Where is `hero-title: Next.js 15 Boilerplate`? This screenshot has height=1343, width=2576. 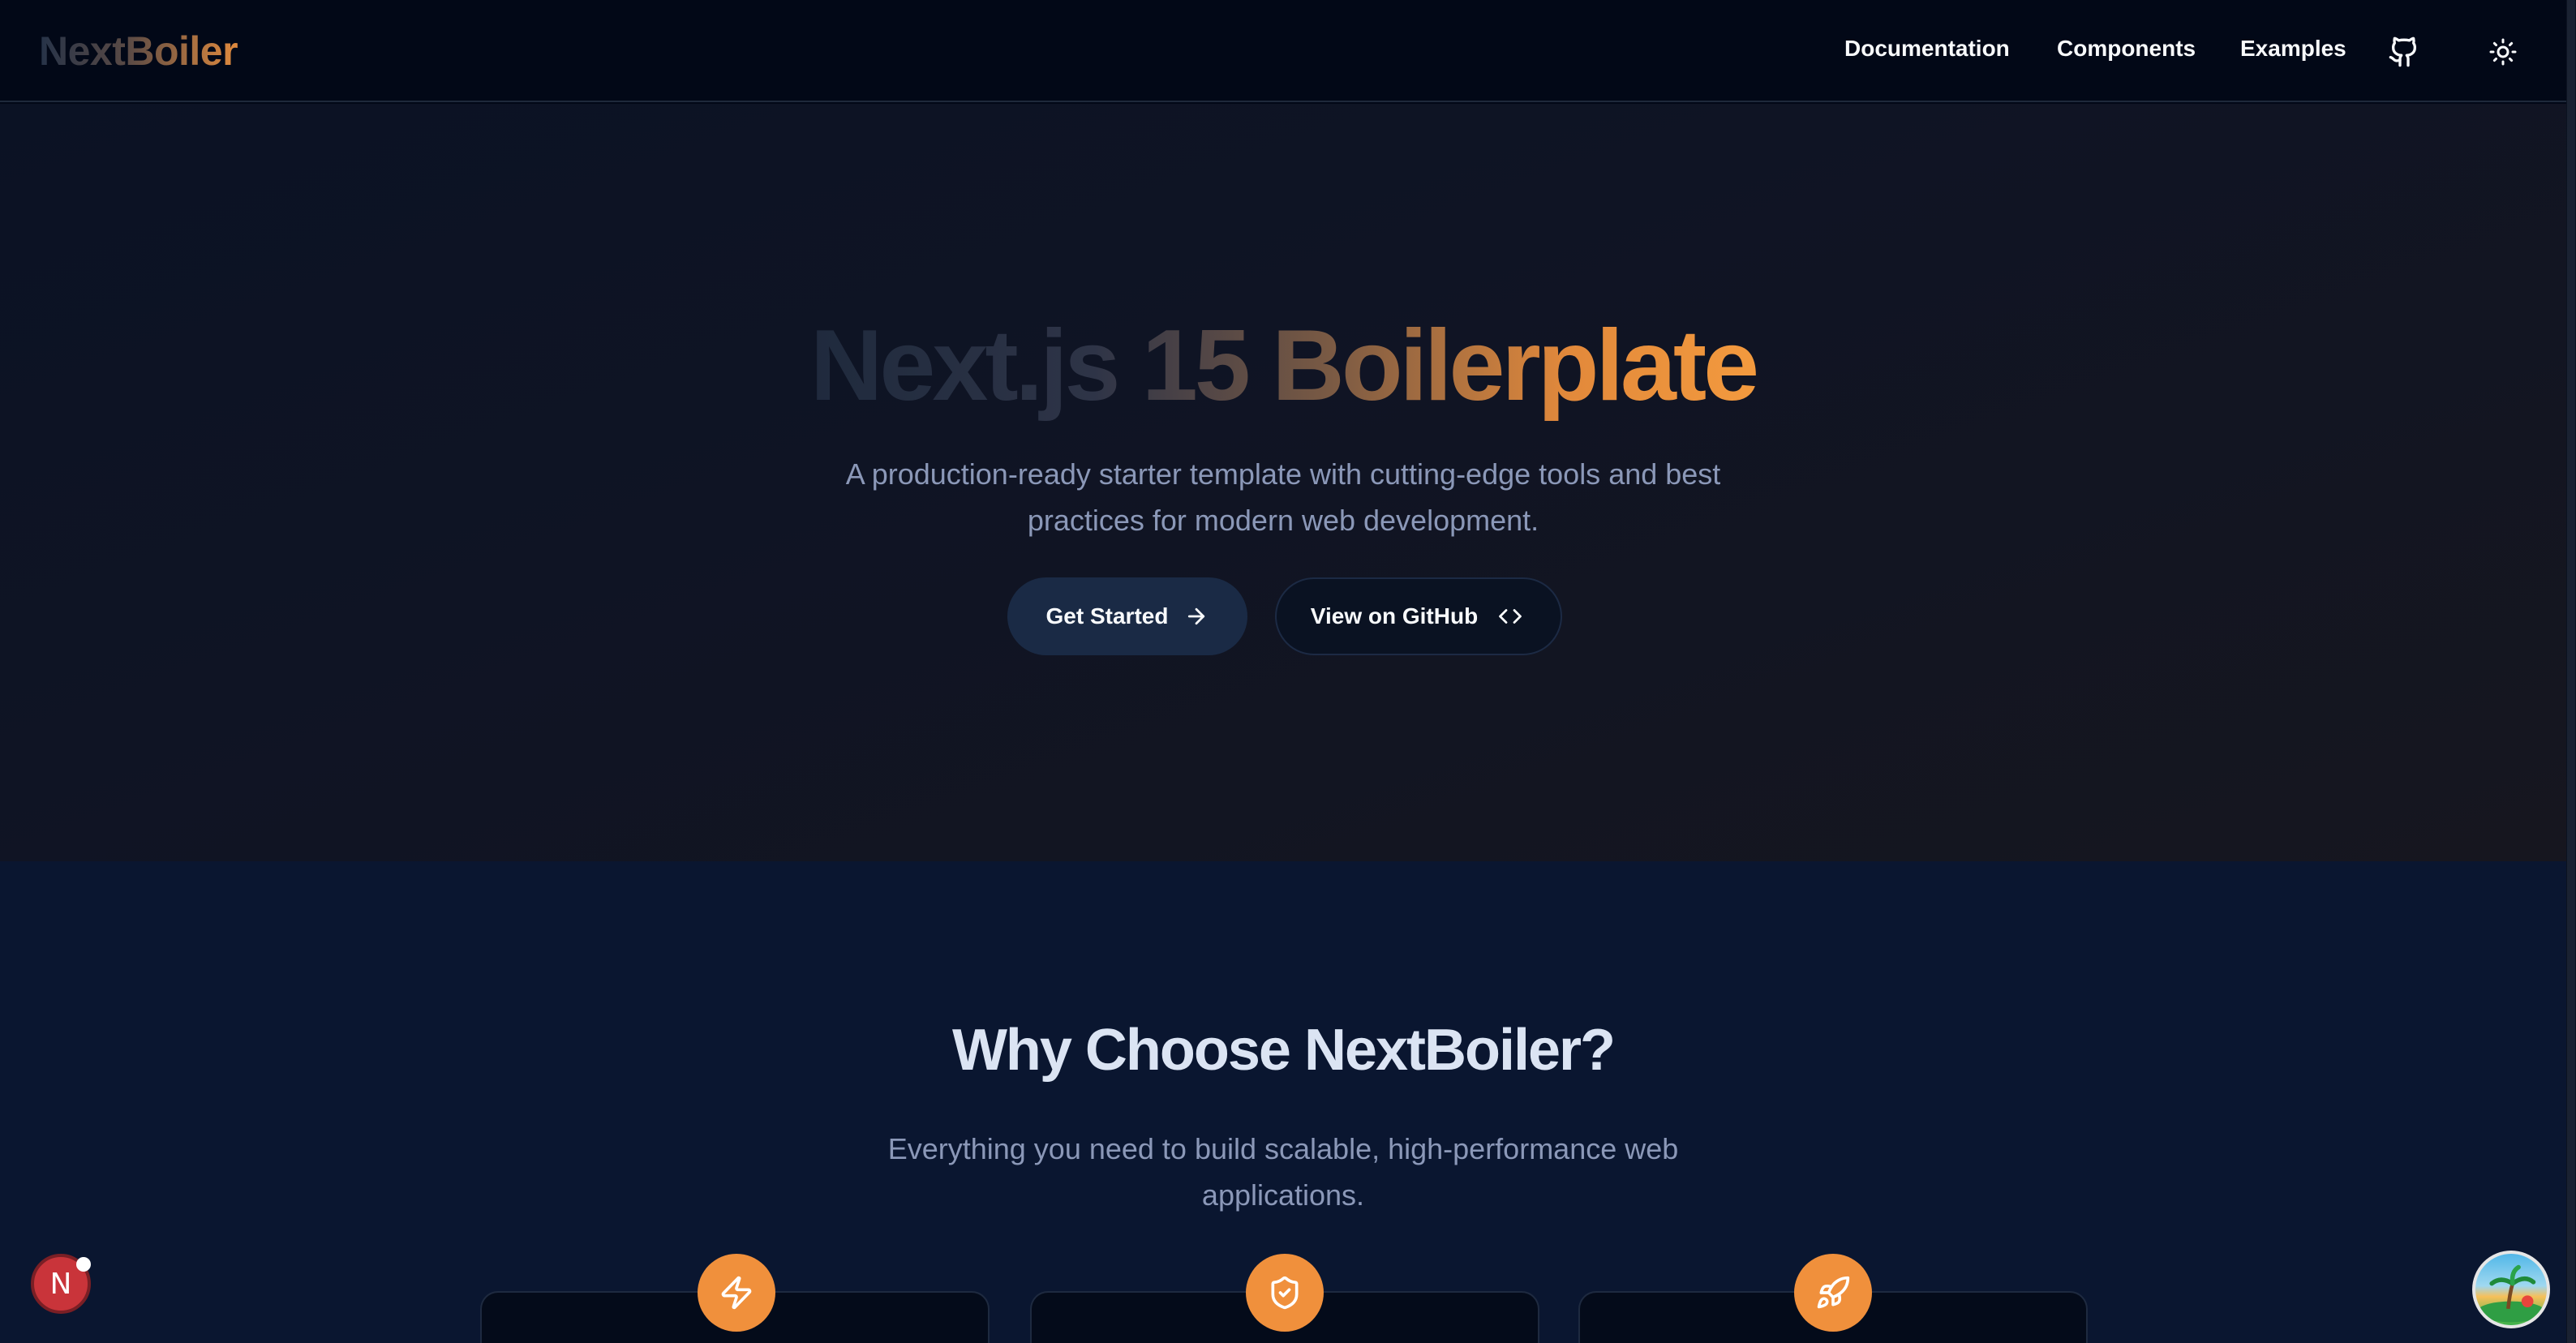 hero-title: Next.js 15 Boilerplate is located at coordinates (1284, 366).